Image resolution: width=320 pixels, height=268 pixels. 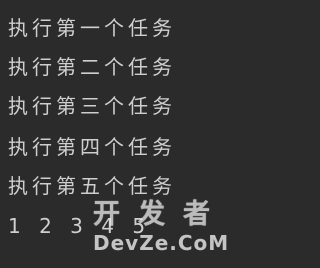 I want to click on watermark-logo: 开发者 DevZe.CoM, so click(x=170, y=230).